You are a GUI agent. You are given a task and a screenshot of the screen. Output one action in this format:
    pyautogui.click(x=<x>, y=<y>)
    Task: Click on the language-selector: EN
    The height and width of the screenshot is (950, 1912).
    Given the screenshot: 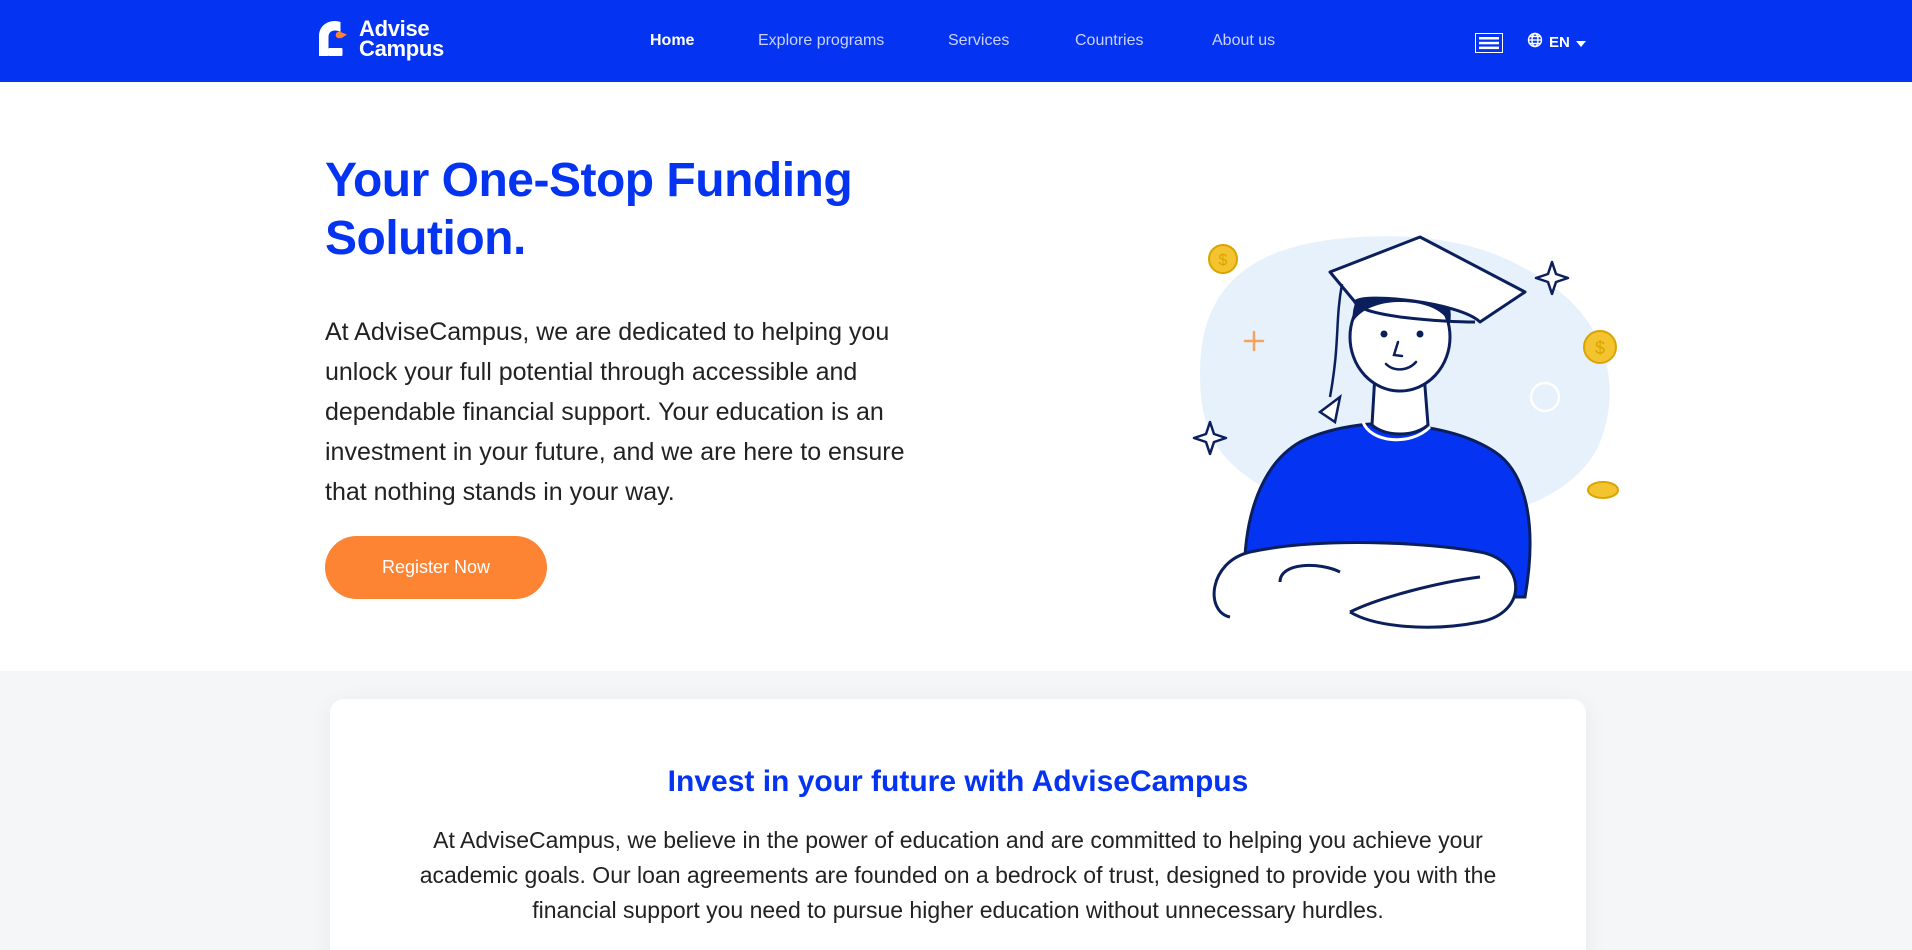 What is the action you would take?
    pyautogui.click(x=1556, y=42)
    